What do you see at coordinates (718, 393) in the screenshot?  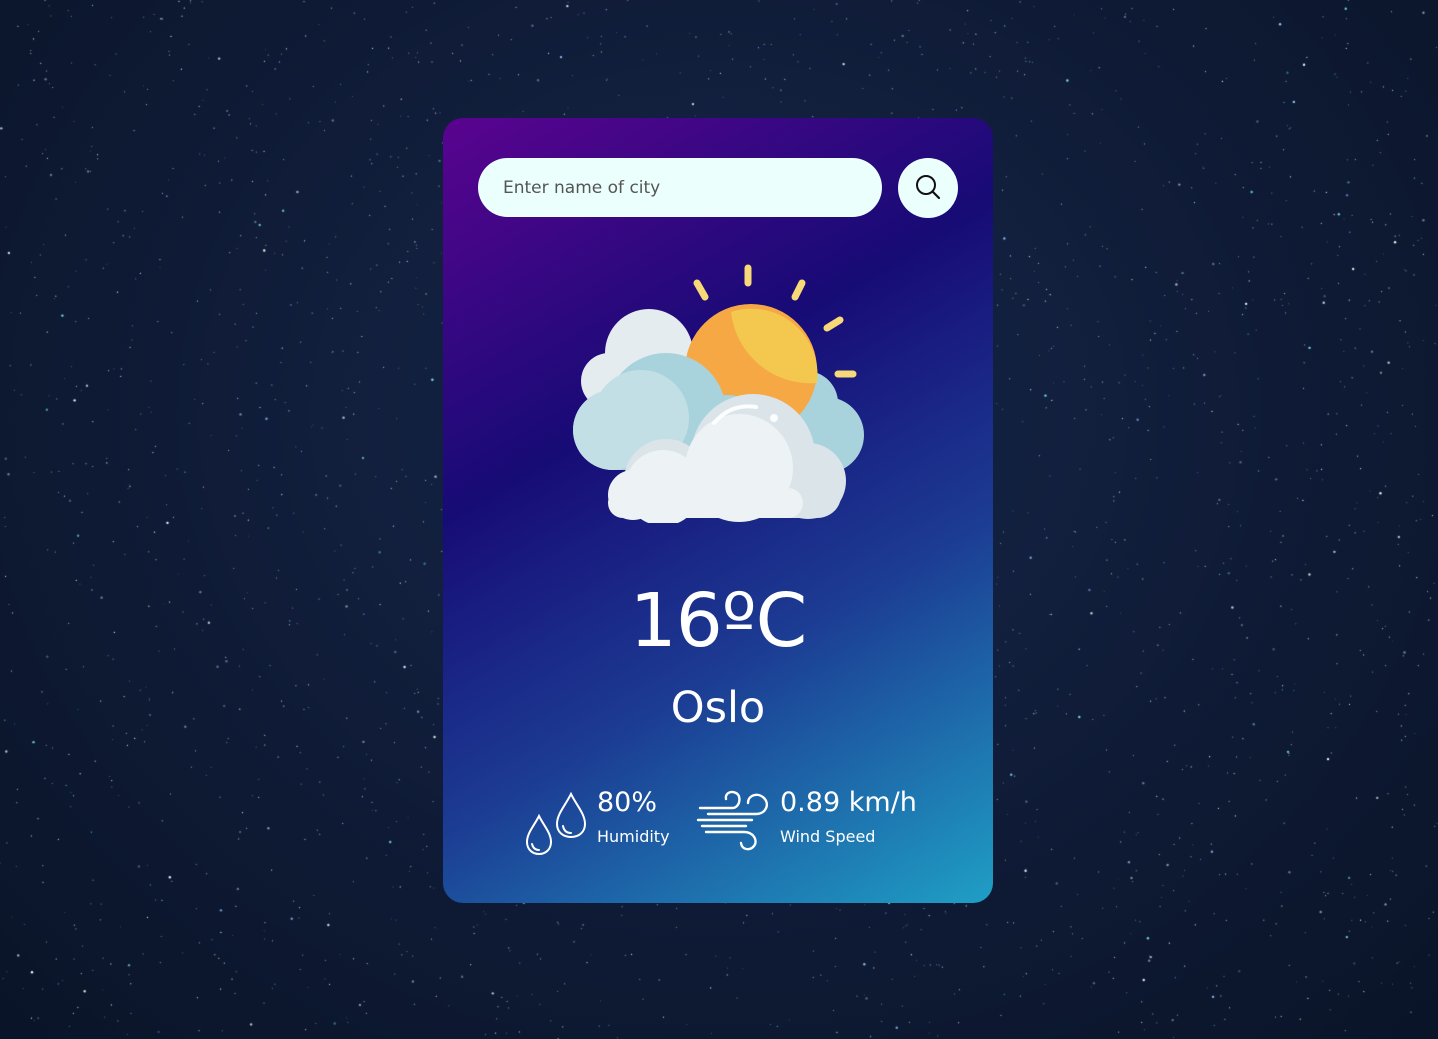 I see `cloudy-sun-icon` at bounding box center [718, 393].